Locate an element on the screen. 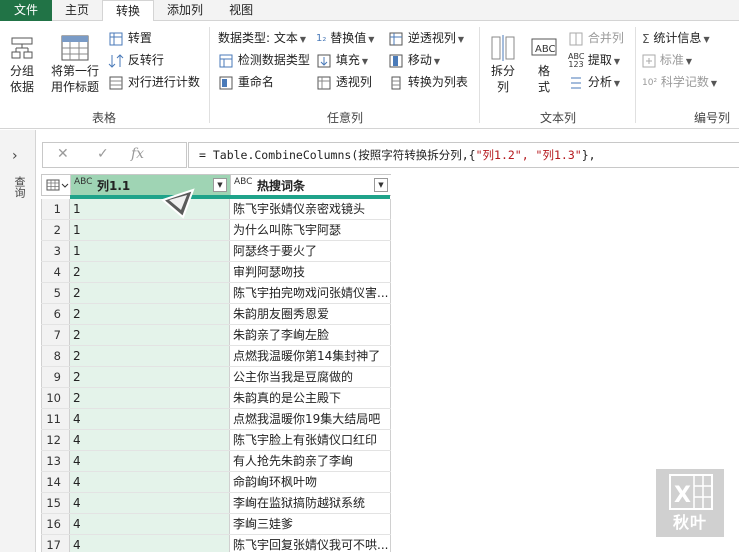 The image size is (739, 552). row-number: 1 is located at coordinates (55, 209).